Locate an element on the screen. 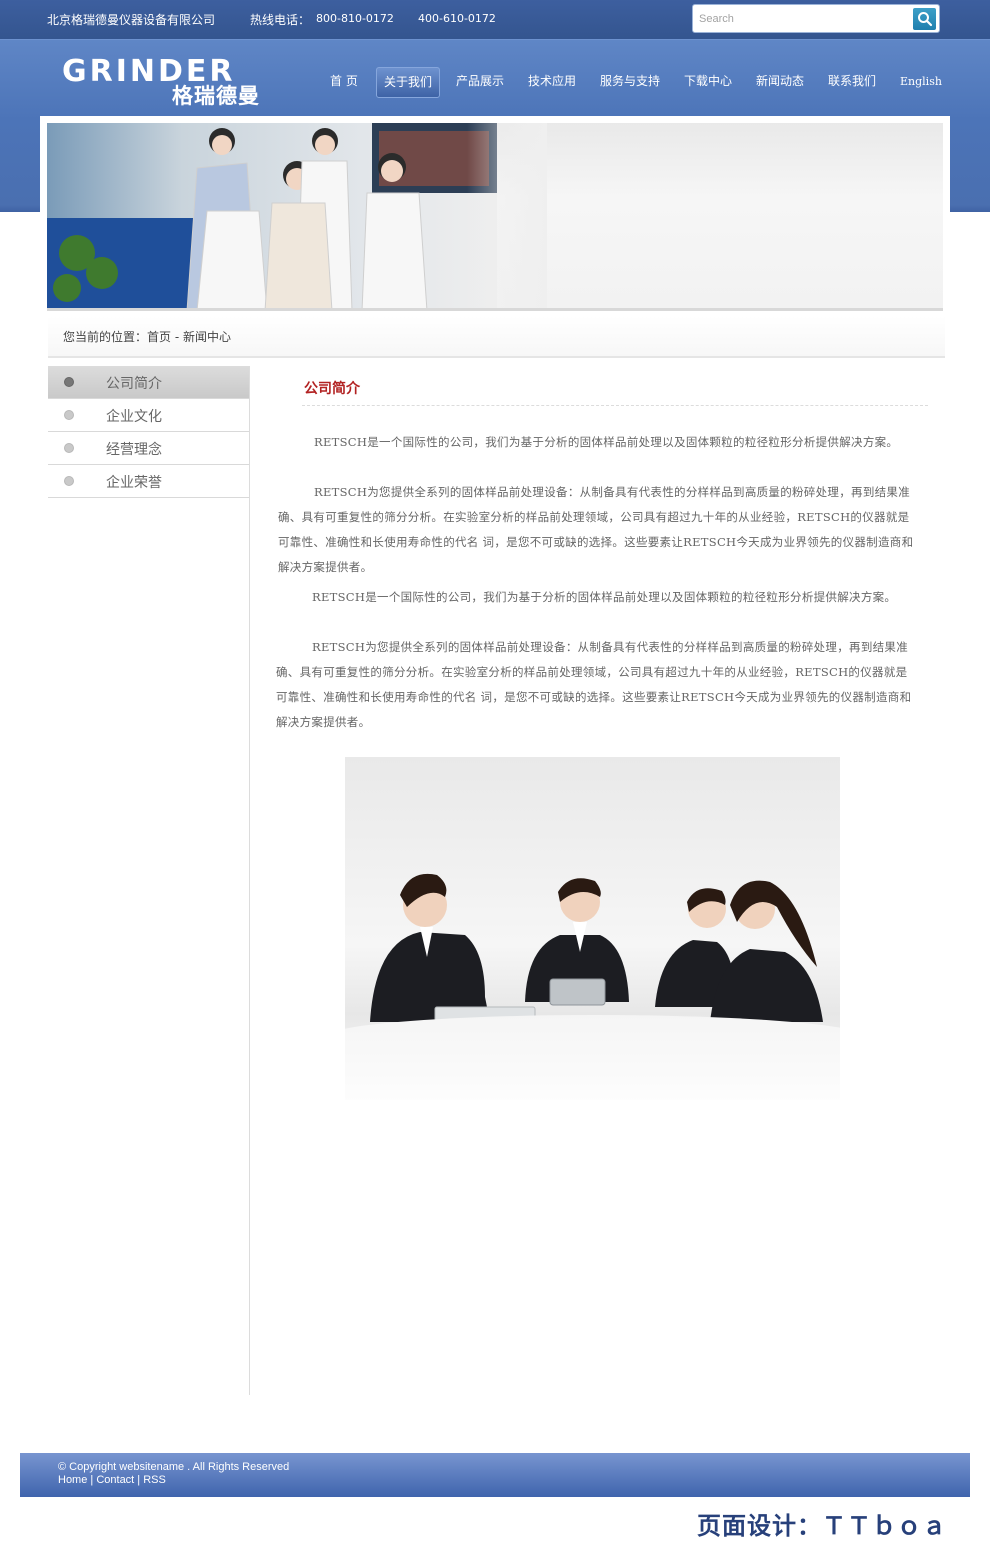 The image size is (990, 1559). sidebar-item-culture: 企业文化 is located at coordinates (148, 415).